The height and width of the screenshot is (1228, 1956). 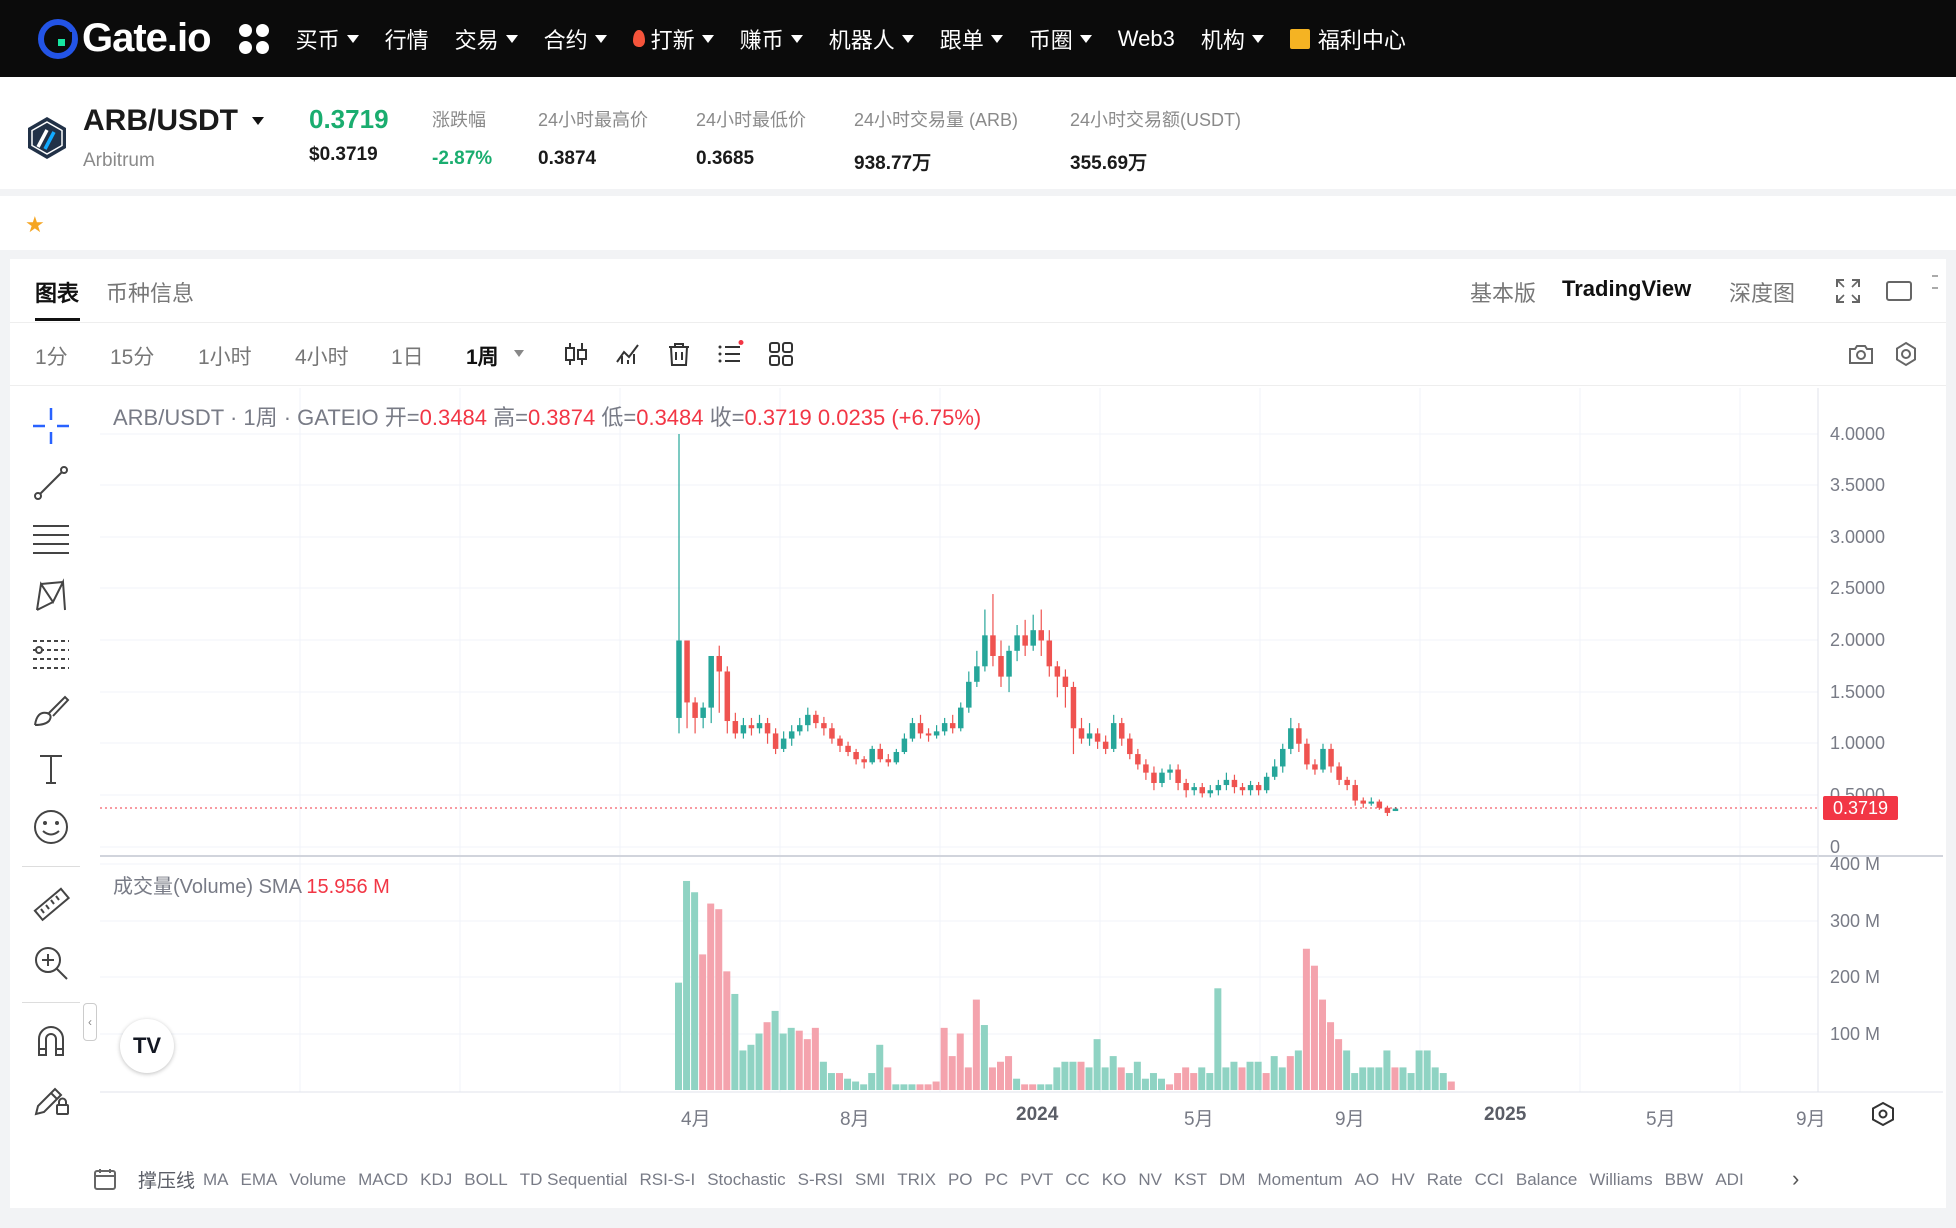 I want to click on indicator-22: HV, so click(x=1403, y=1180).